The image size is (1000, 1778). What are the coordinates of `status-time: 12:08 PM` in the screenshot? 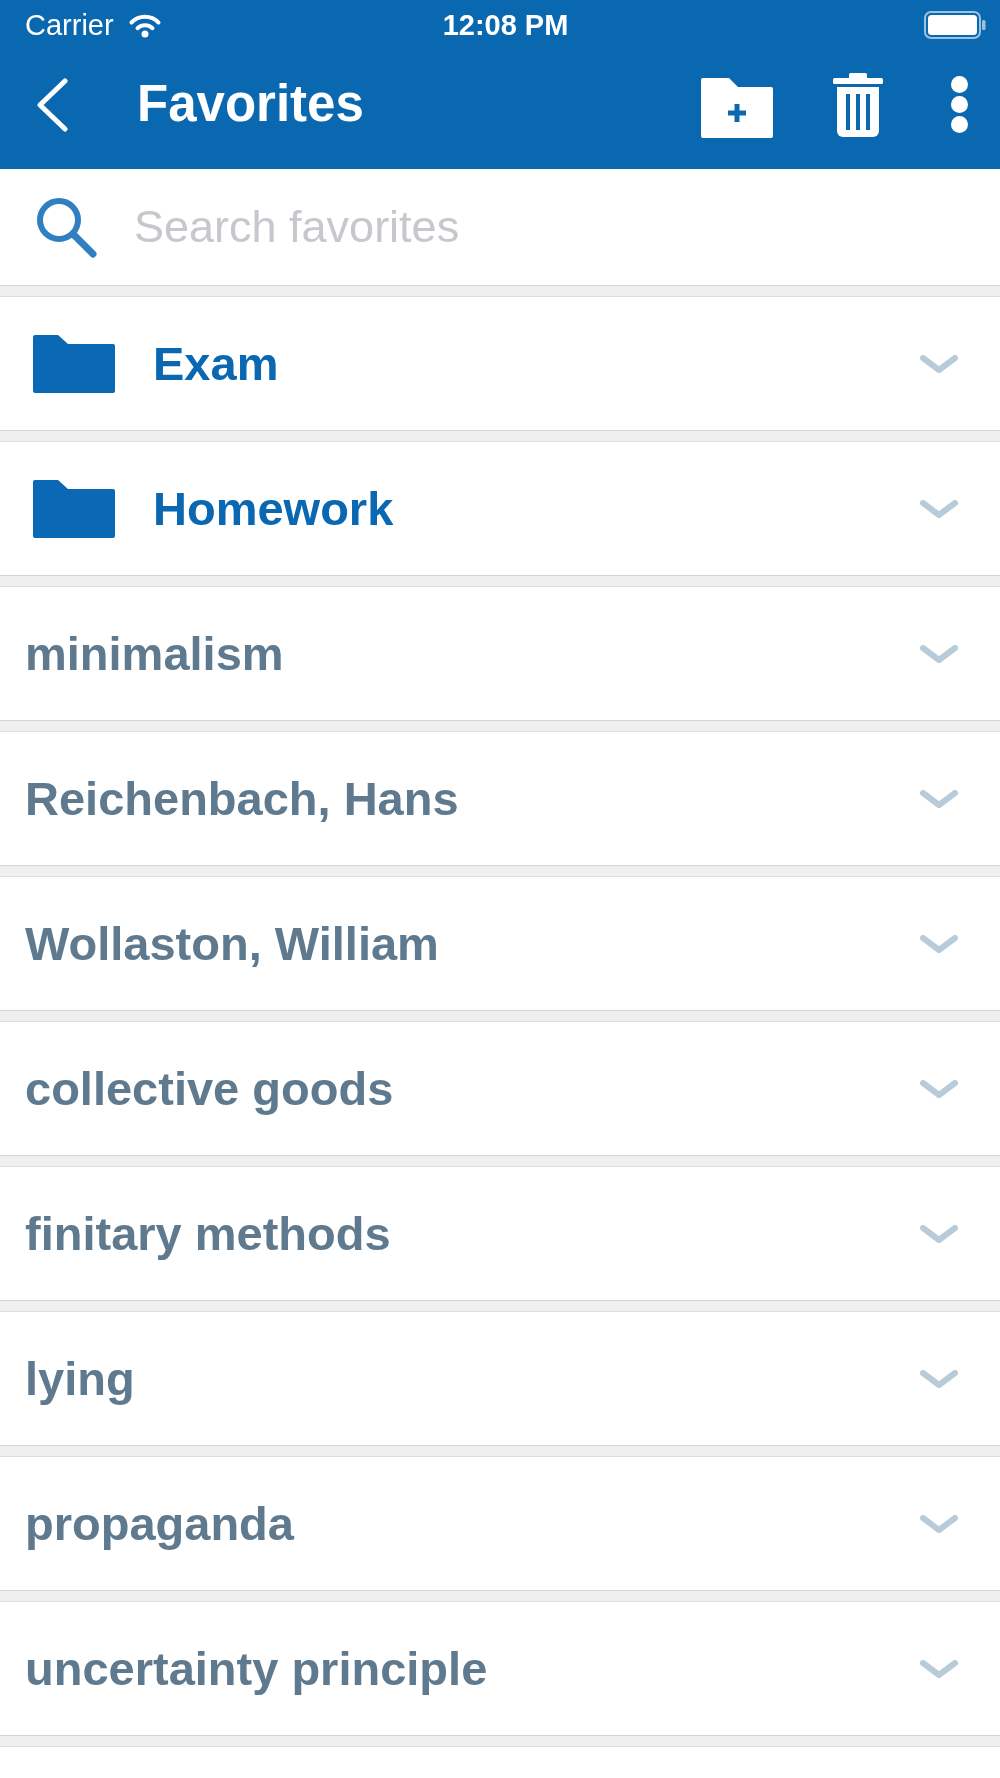 It's located at (505, 25).